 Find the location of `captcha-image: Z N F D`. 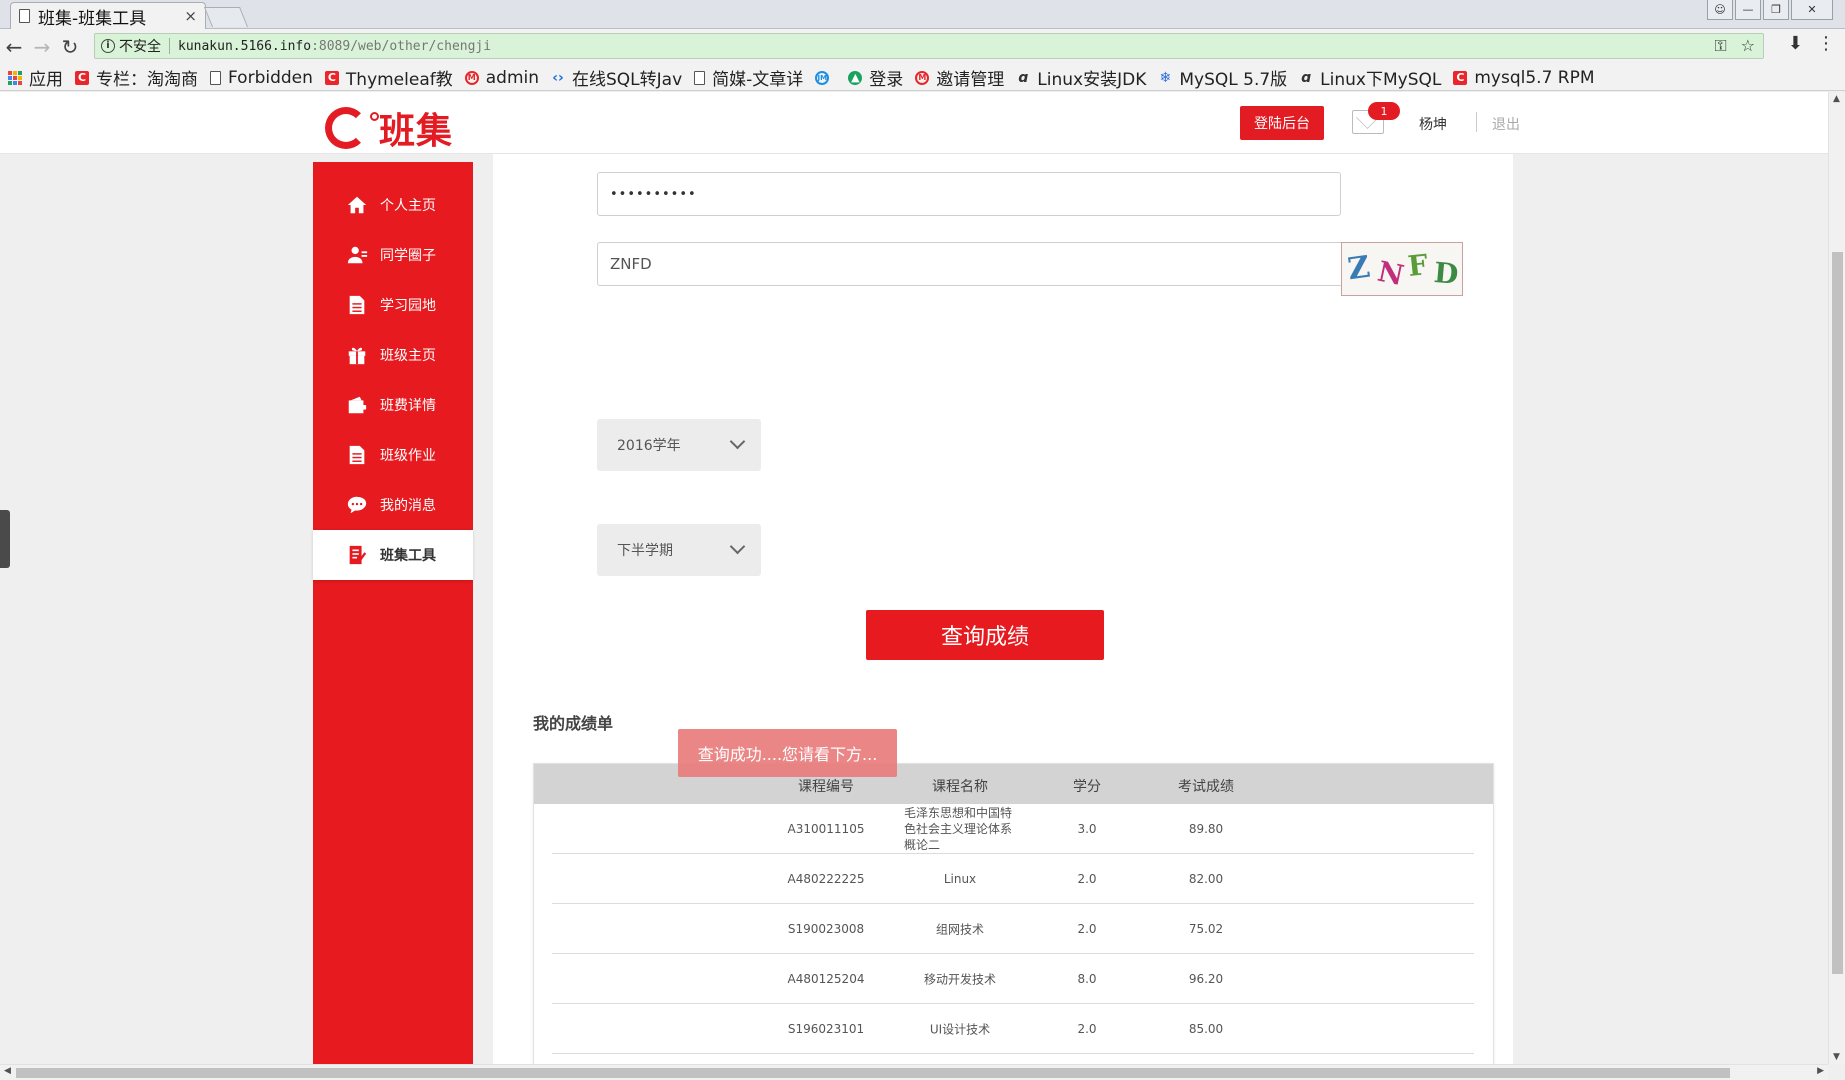

captcha-image: Z N F D is located at coordinates (1402, 269).